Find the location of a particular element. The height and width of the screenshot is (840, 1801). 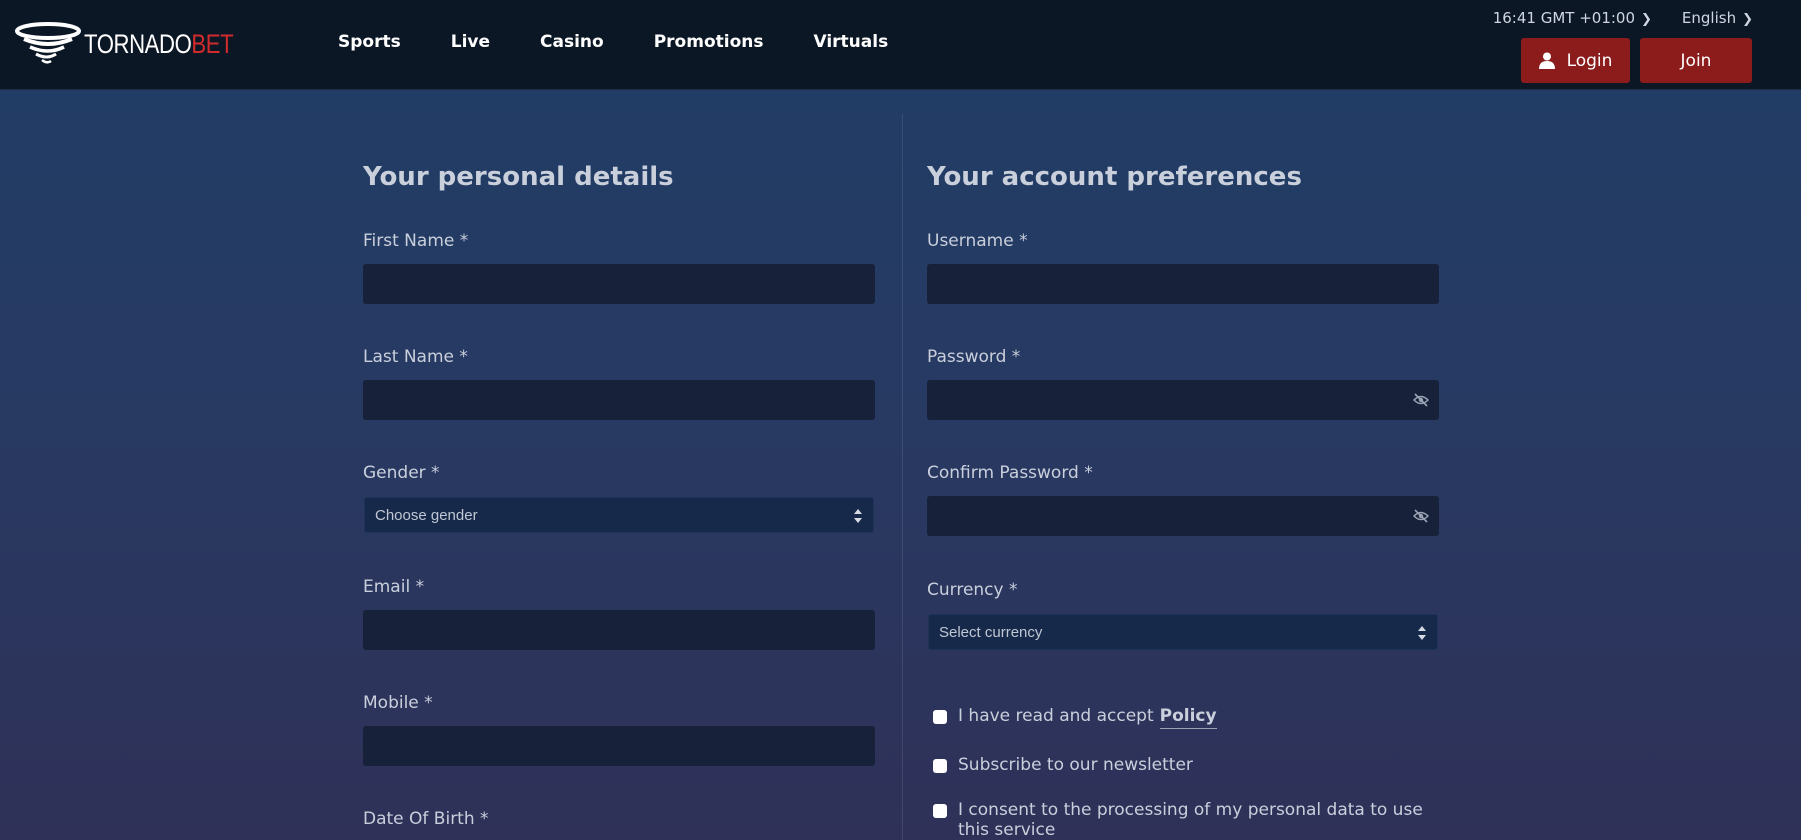

mobile-input is located at coordinates (619, 746).